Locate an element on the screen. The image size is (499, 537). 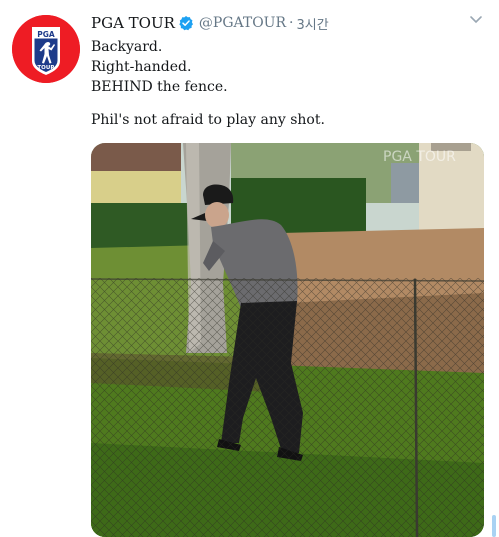
scrollbar-thumb is located at coordinates (494, 526).